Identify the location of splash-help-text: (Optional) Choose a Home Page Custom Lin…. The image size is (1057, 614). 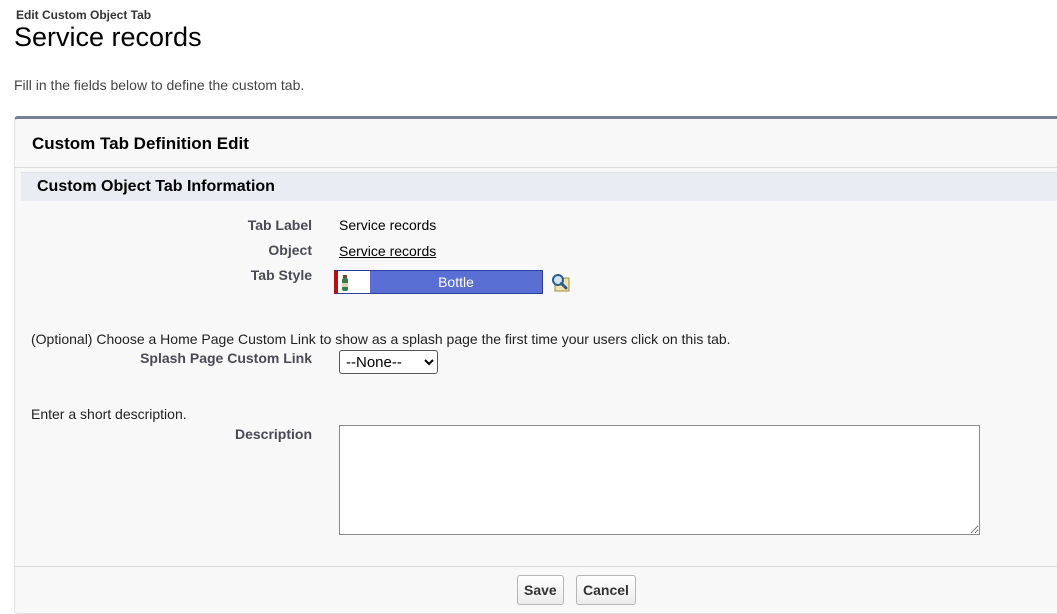
(381, 339).